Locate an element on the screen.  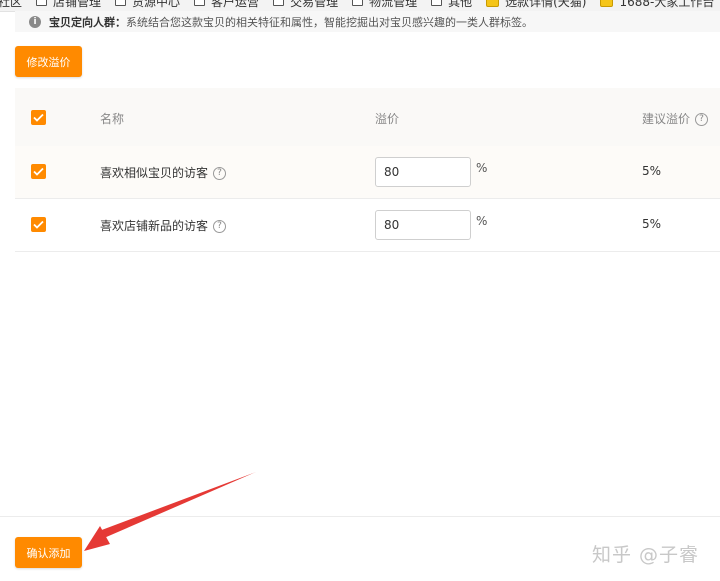
zhihu-watermark: 知乎 @子睿 is located at coordinates (646, 555).